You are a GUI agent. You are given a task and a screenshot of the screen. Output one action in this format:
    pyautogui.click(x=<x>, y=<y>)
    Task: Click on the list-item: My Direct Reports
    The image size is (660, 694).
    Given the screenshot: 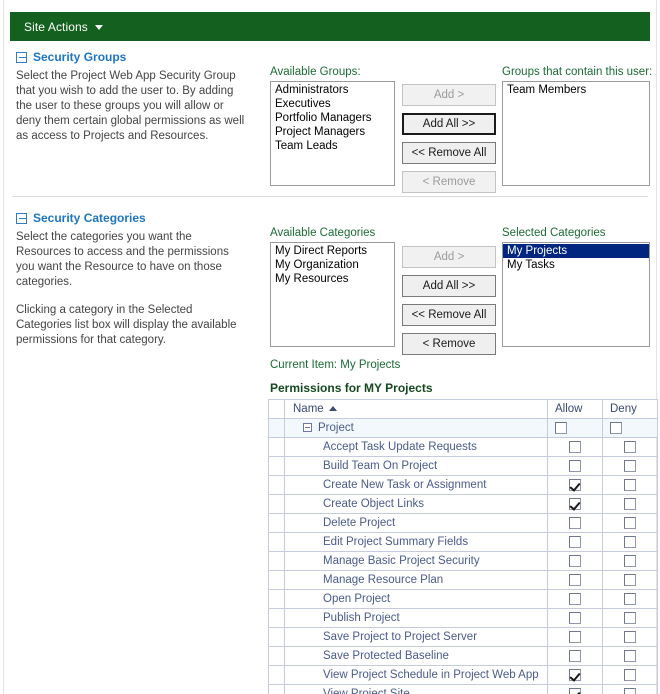 What is the action you would take?
    pyautogui.click(x=333, y=251)
    